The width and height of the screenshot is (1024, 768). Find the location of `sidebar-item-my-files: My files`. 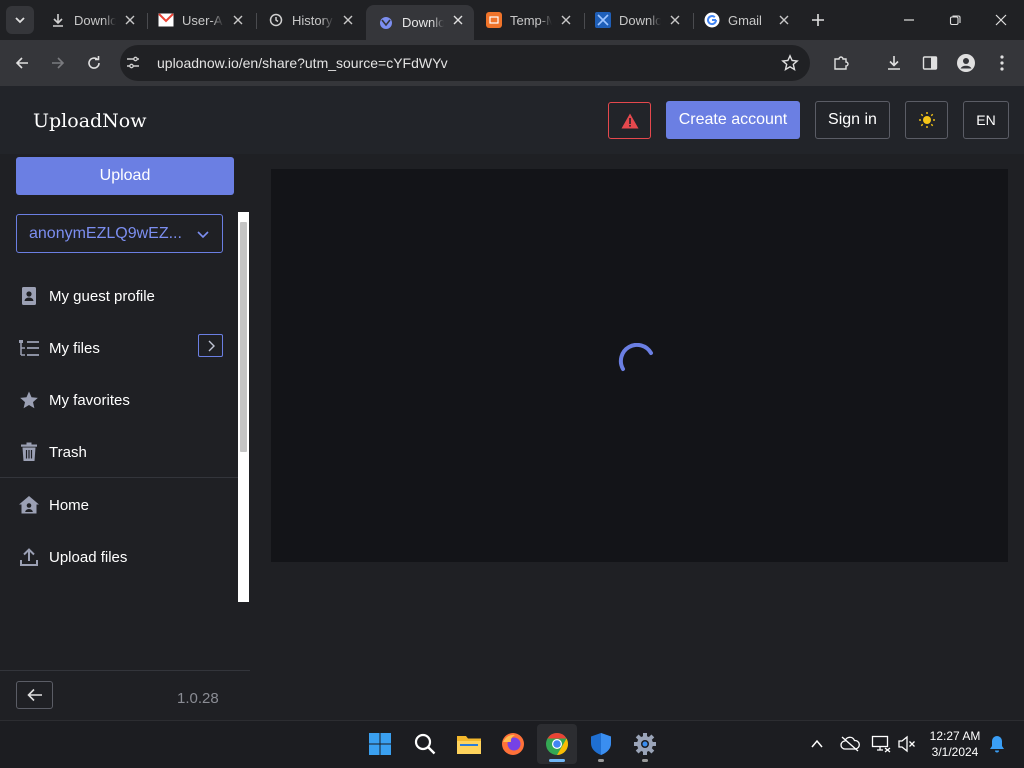

sidebar-item-my-files: My files is located at coordinates (59, 348).